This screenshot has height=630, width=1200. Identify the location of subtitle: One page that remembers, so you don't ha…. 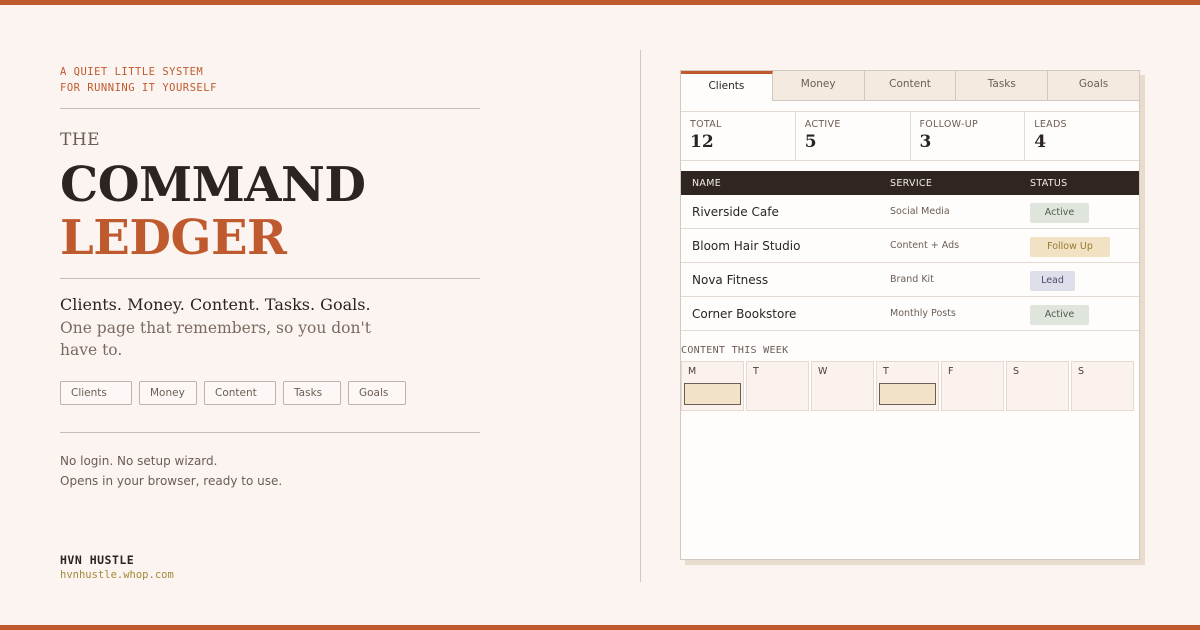
(215, 339).